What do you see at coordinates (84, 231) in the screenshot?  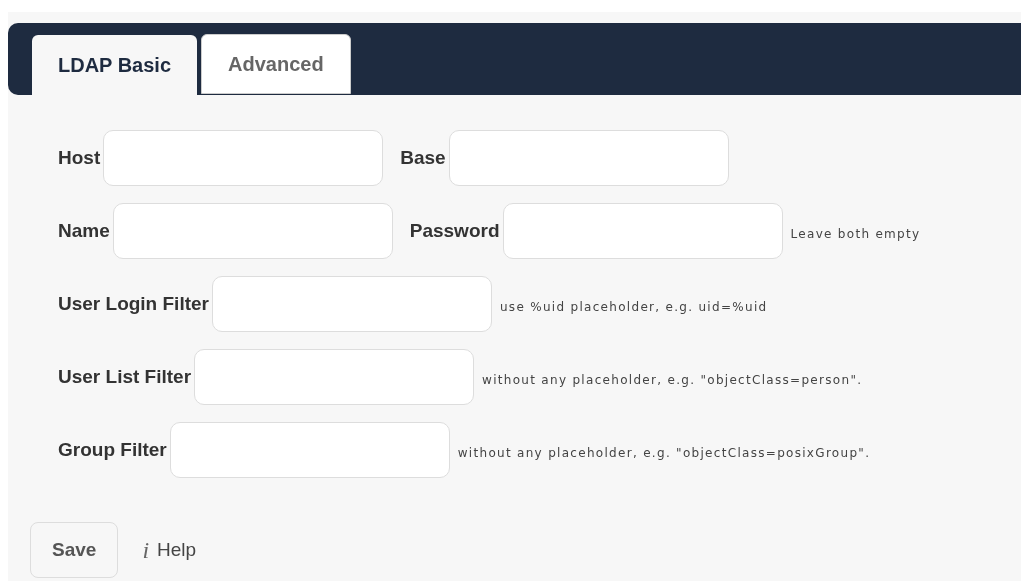 I see `field-label: Name` at bounding box center [84, 231].